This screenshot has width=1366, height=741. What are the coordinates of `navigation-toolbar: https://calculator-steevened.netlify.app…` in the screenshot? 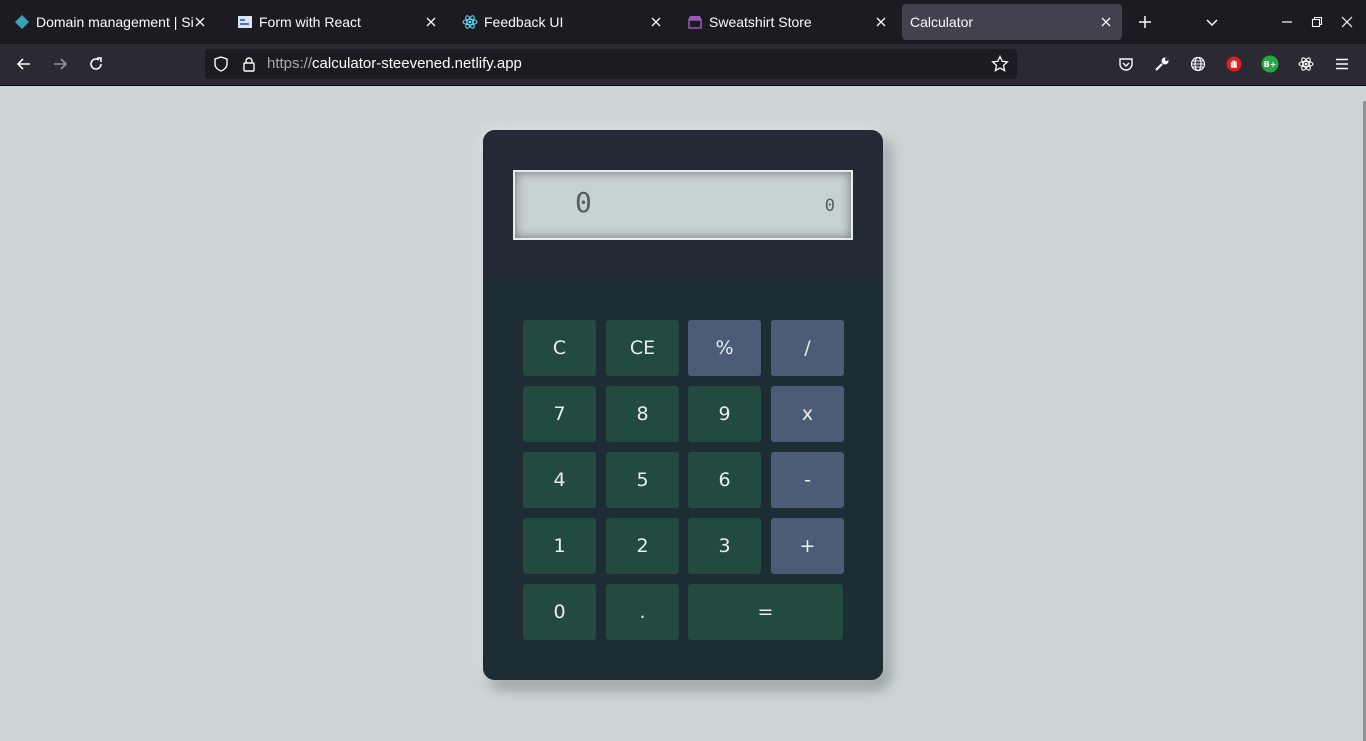 It's located at (683, 65).